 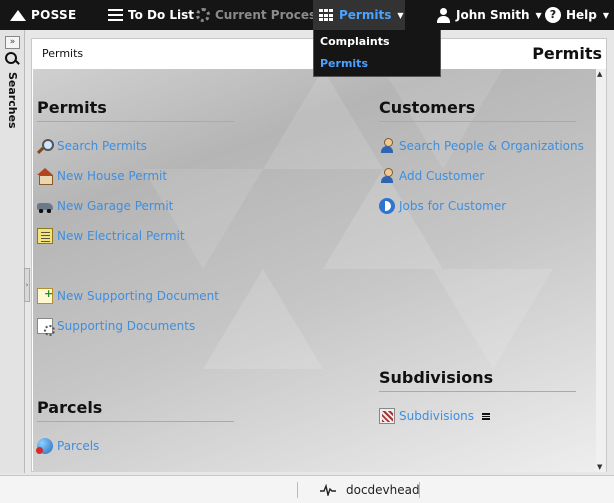 What do you see at coordinates (567, 53) in the screenshot?
I see `page-title: Permits` at bounding box center [567, 53].